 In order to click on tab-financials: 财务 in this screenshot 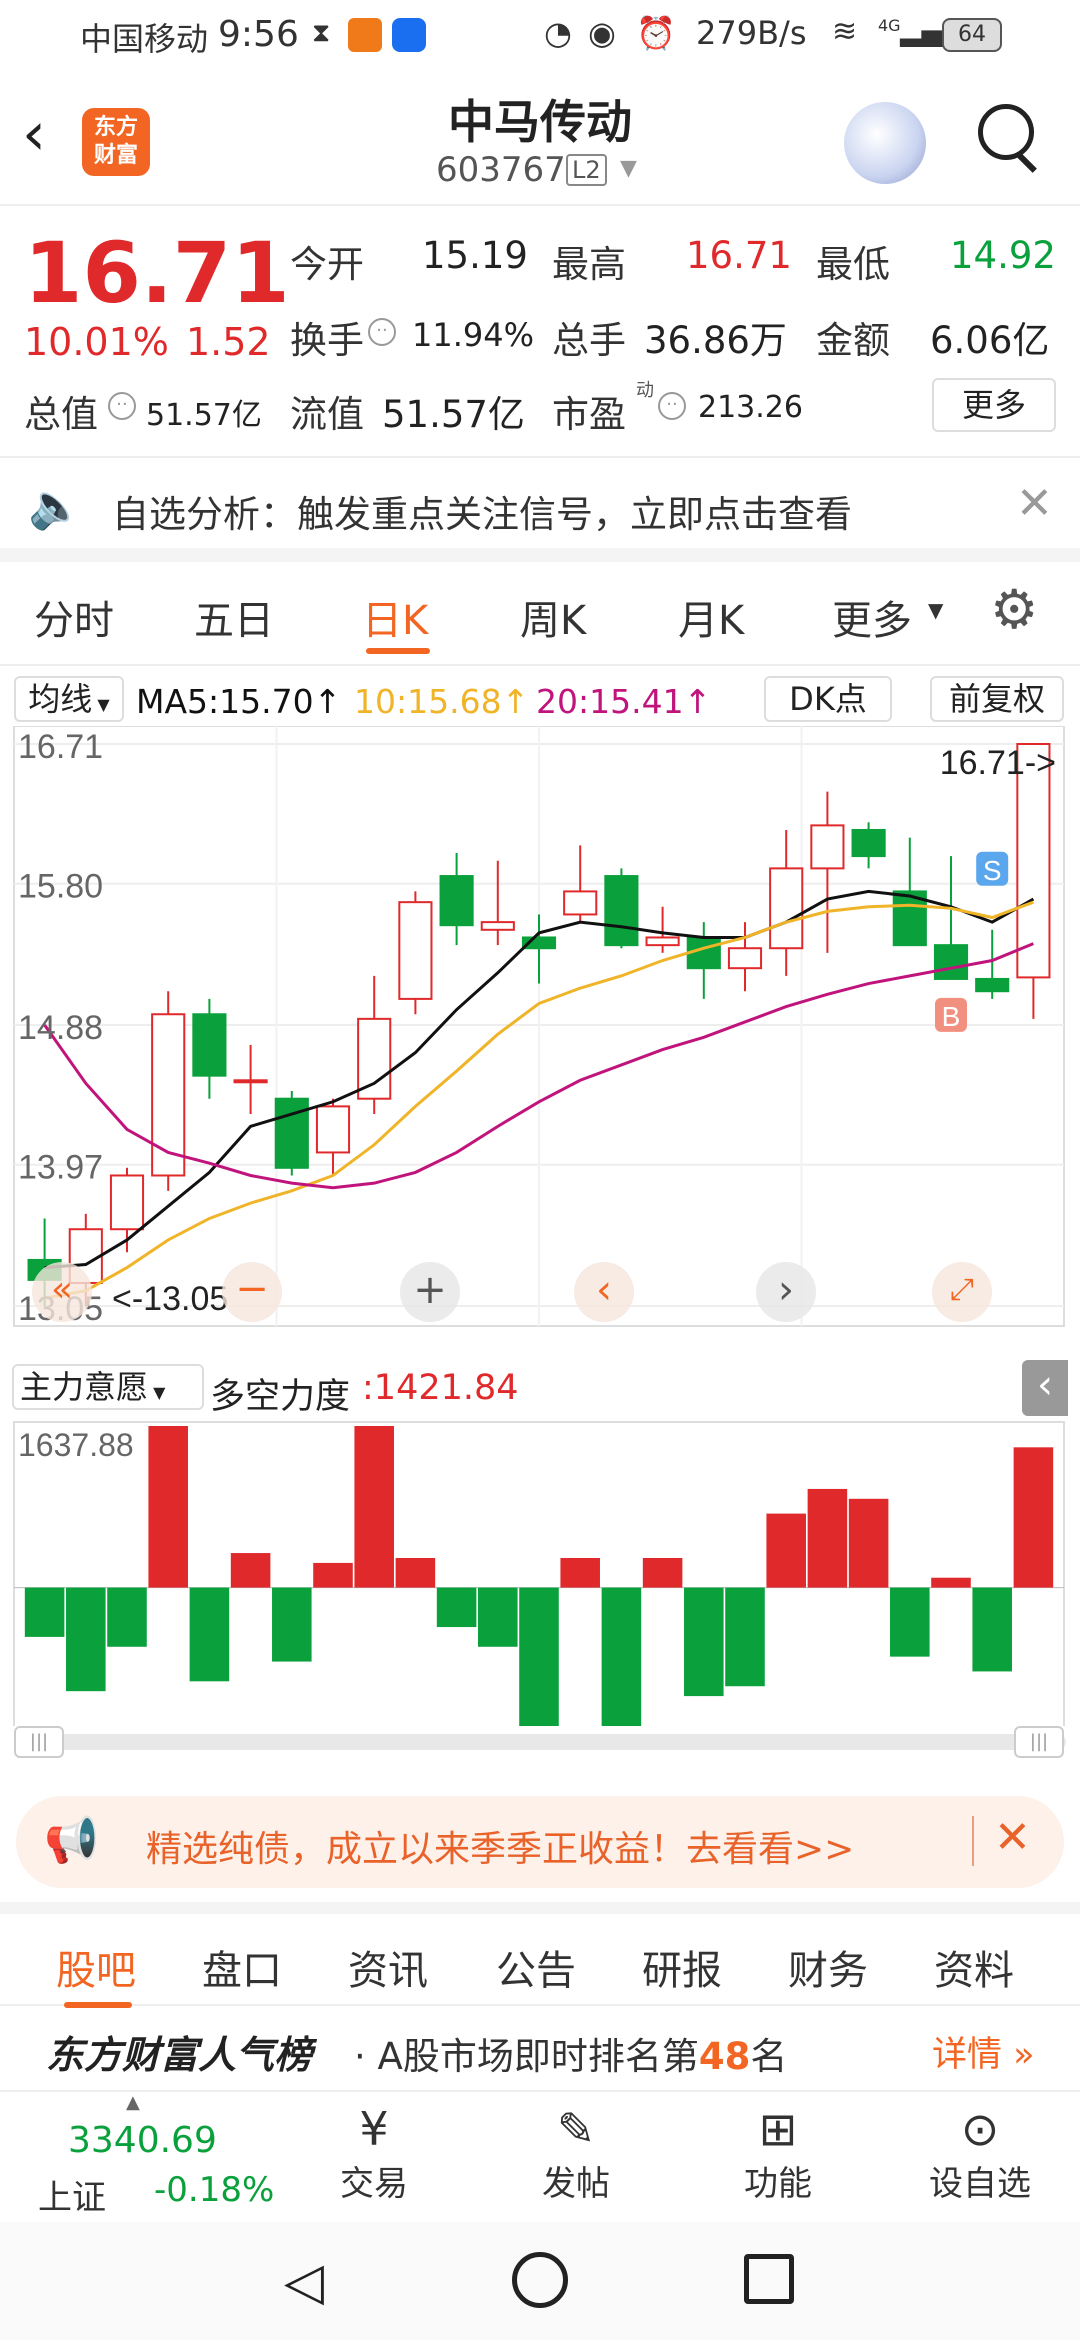, I will do `click(828, 1967)`.